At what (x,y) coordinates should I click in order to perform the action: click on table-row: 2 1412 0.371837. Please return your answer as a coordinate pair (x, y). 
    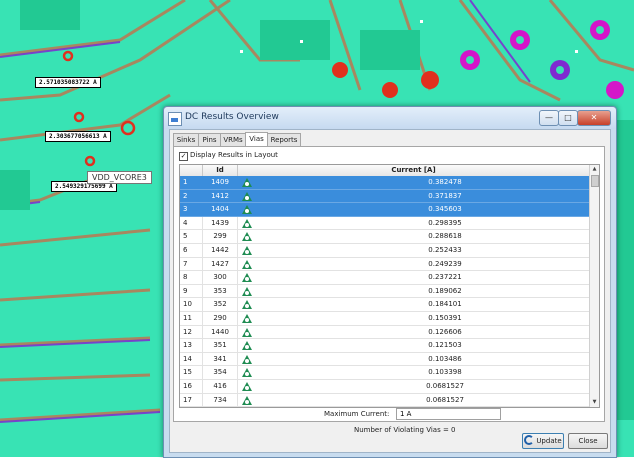
    Looking at the image, I should click on (385, 196).